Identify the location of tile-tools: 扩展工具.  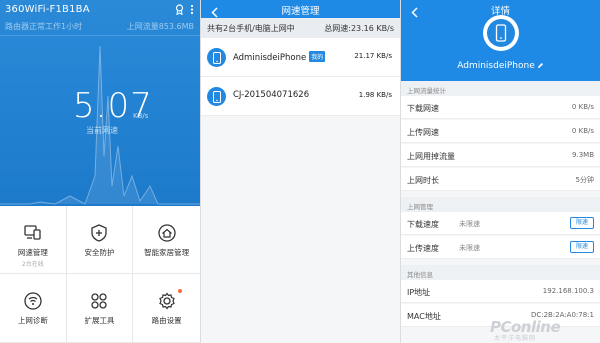
(100, 308).